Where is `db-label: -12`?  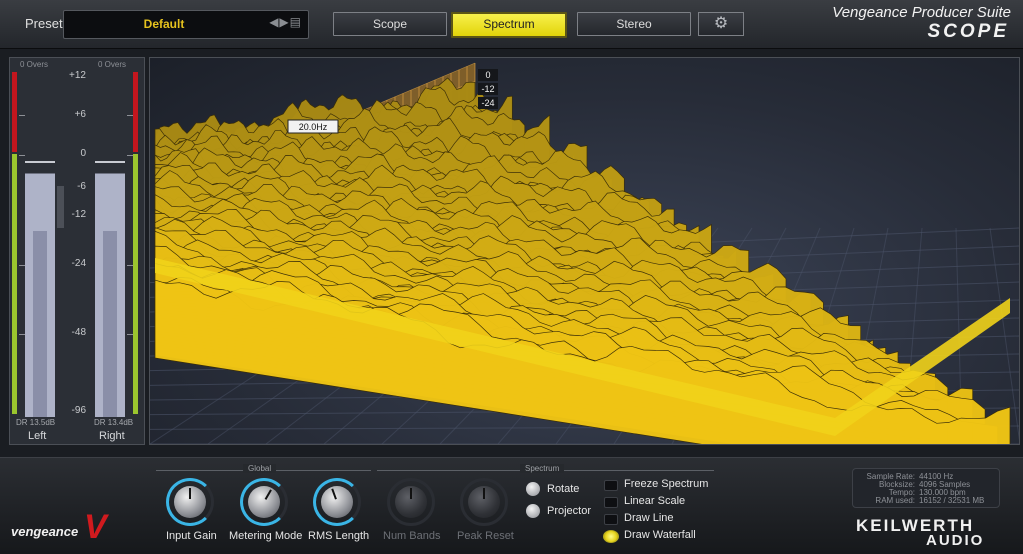
db-label: -12 is located at coordinates (487, 89).